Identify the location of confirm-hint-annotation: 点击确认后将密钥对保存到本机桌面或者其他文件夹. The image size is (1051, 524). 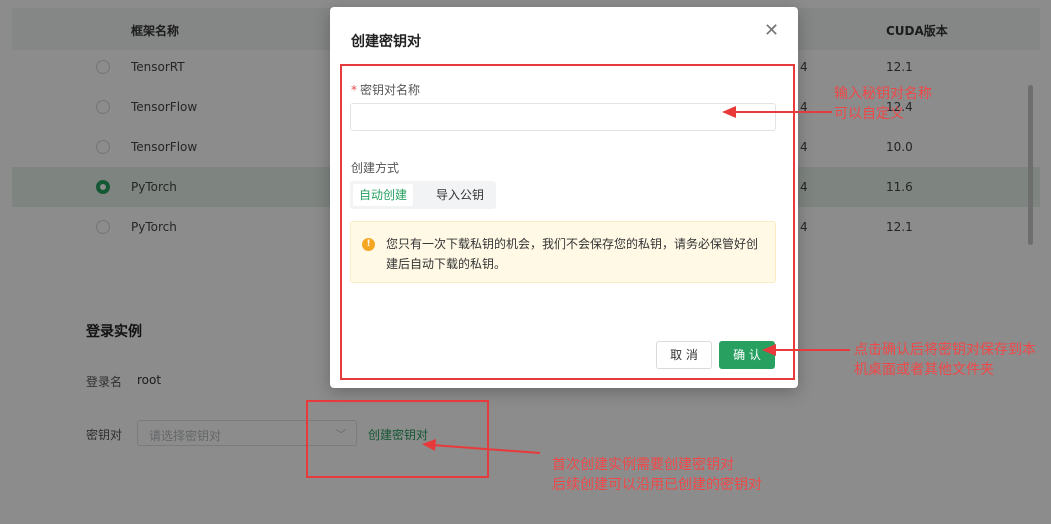
(945, 360).